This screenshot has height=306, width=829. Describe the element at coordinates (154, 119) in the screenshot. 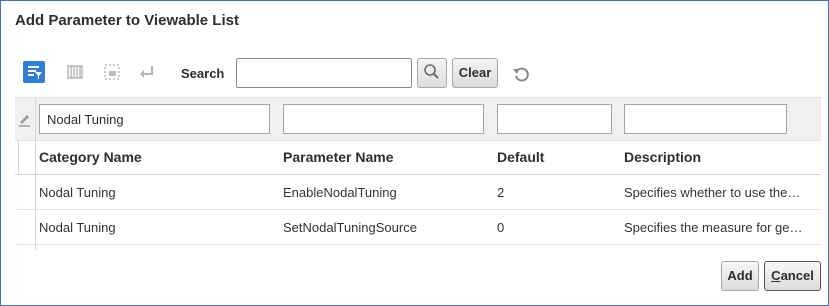

I see `filter-category-name` at that location.